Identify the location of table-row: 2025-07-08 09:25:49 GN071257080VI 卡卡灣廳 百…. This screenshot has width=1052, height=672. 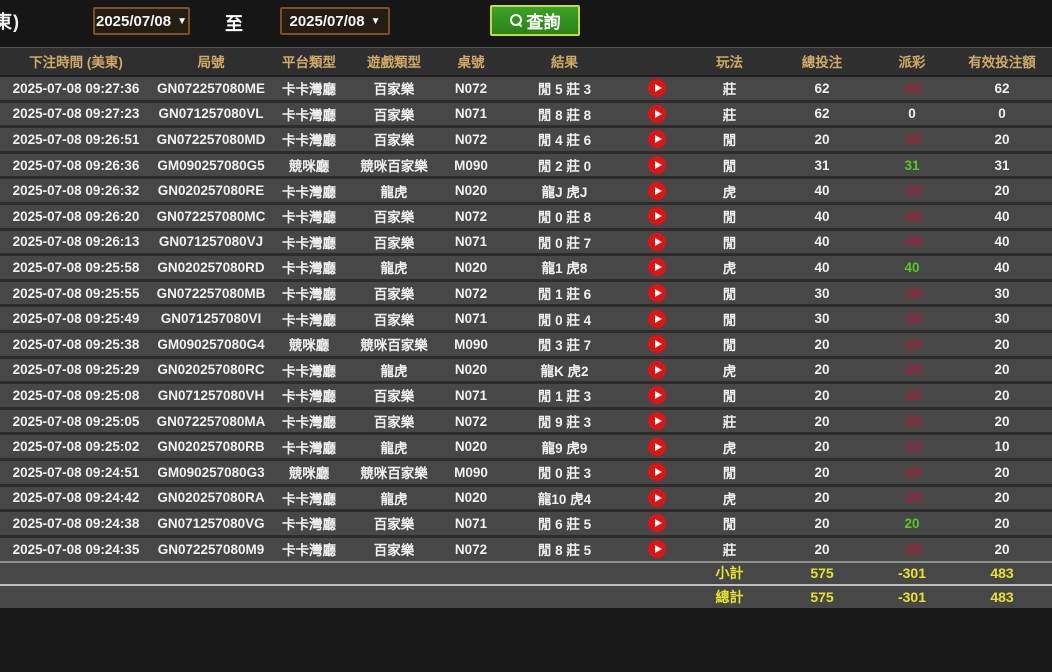
(526, 319).